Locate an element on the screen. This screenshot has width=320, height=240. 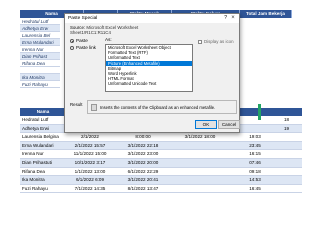
as-label: As: is located at coordinates (108, 39).